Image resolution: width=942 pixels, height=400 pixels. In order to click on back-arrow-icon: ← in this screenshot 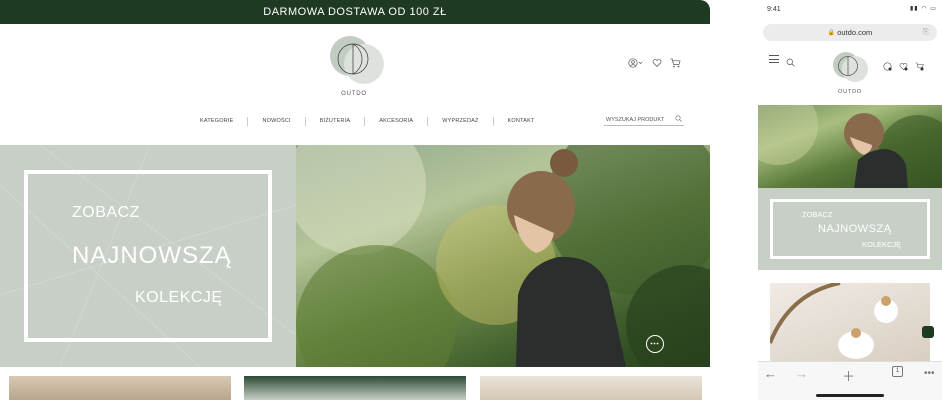, I will do `click(770, 373)`.